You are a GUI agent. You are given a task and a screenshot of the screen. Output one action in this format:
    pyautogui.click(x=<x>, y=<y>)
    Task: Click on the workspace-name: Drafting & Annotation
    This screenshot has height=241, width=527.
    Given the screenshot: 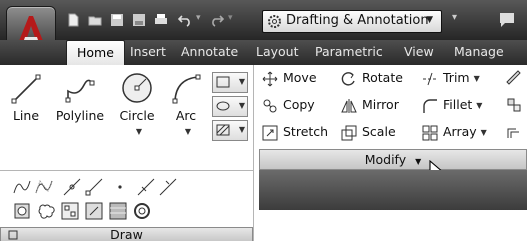 What is the action you would take?
    pyautogui.click(x=357, y=20)
    